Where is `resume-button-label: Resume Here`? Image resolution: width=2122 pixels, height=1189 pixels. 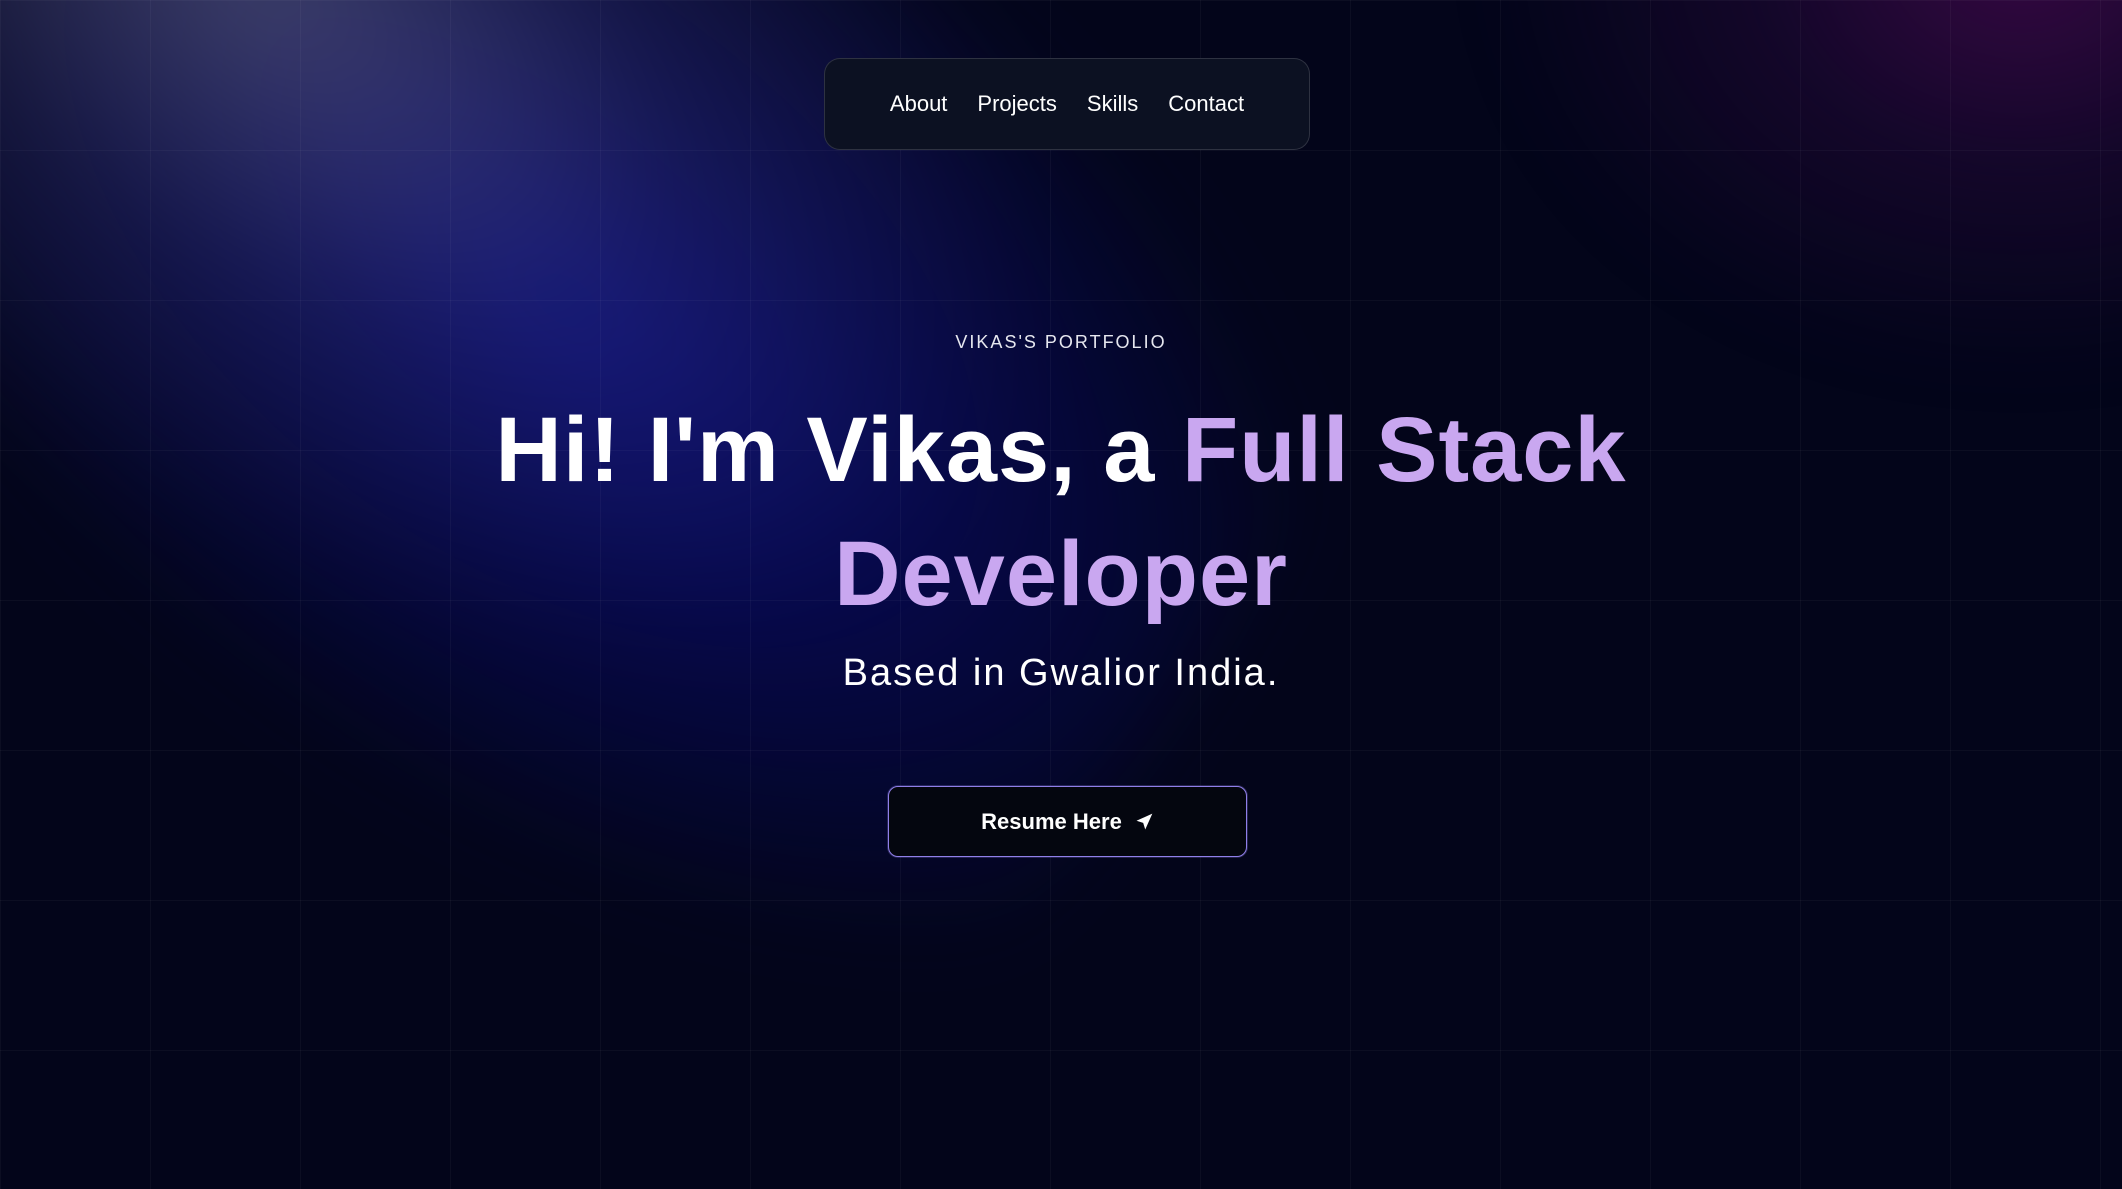 resume-button-label: Resume Here is located at coordinates (1051, 821).